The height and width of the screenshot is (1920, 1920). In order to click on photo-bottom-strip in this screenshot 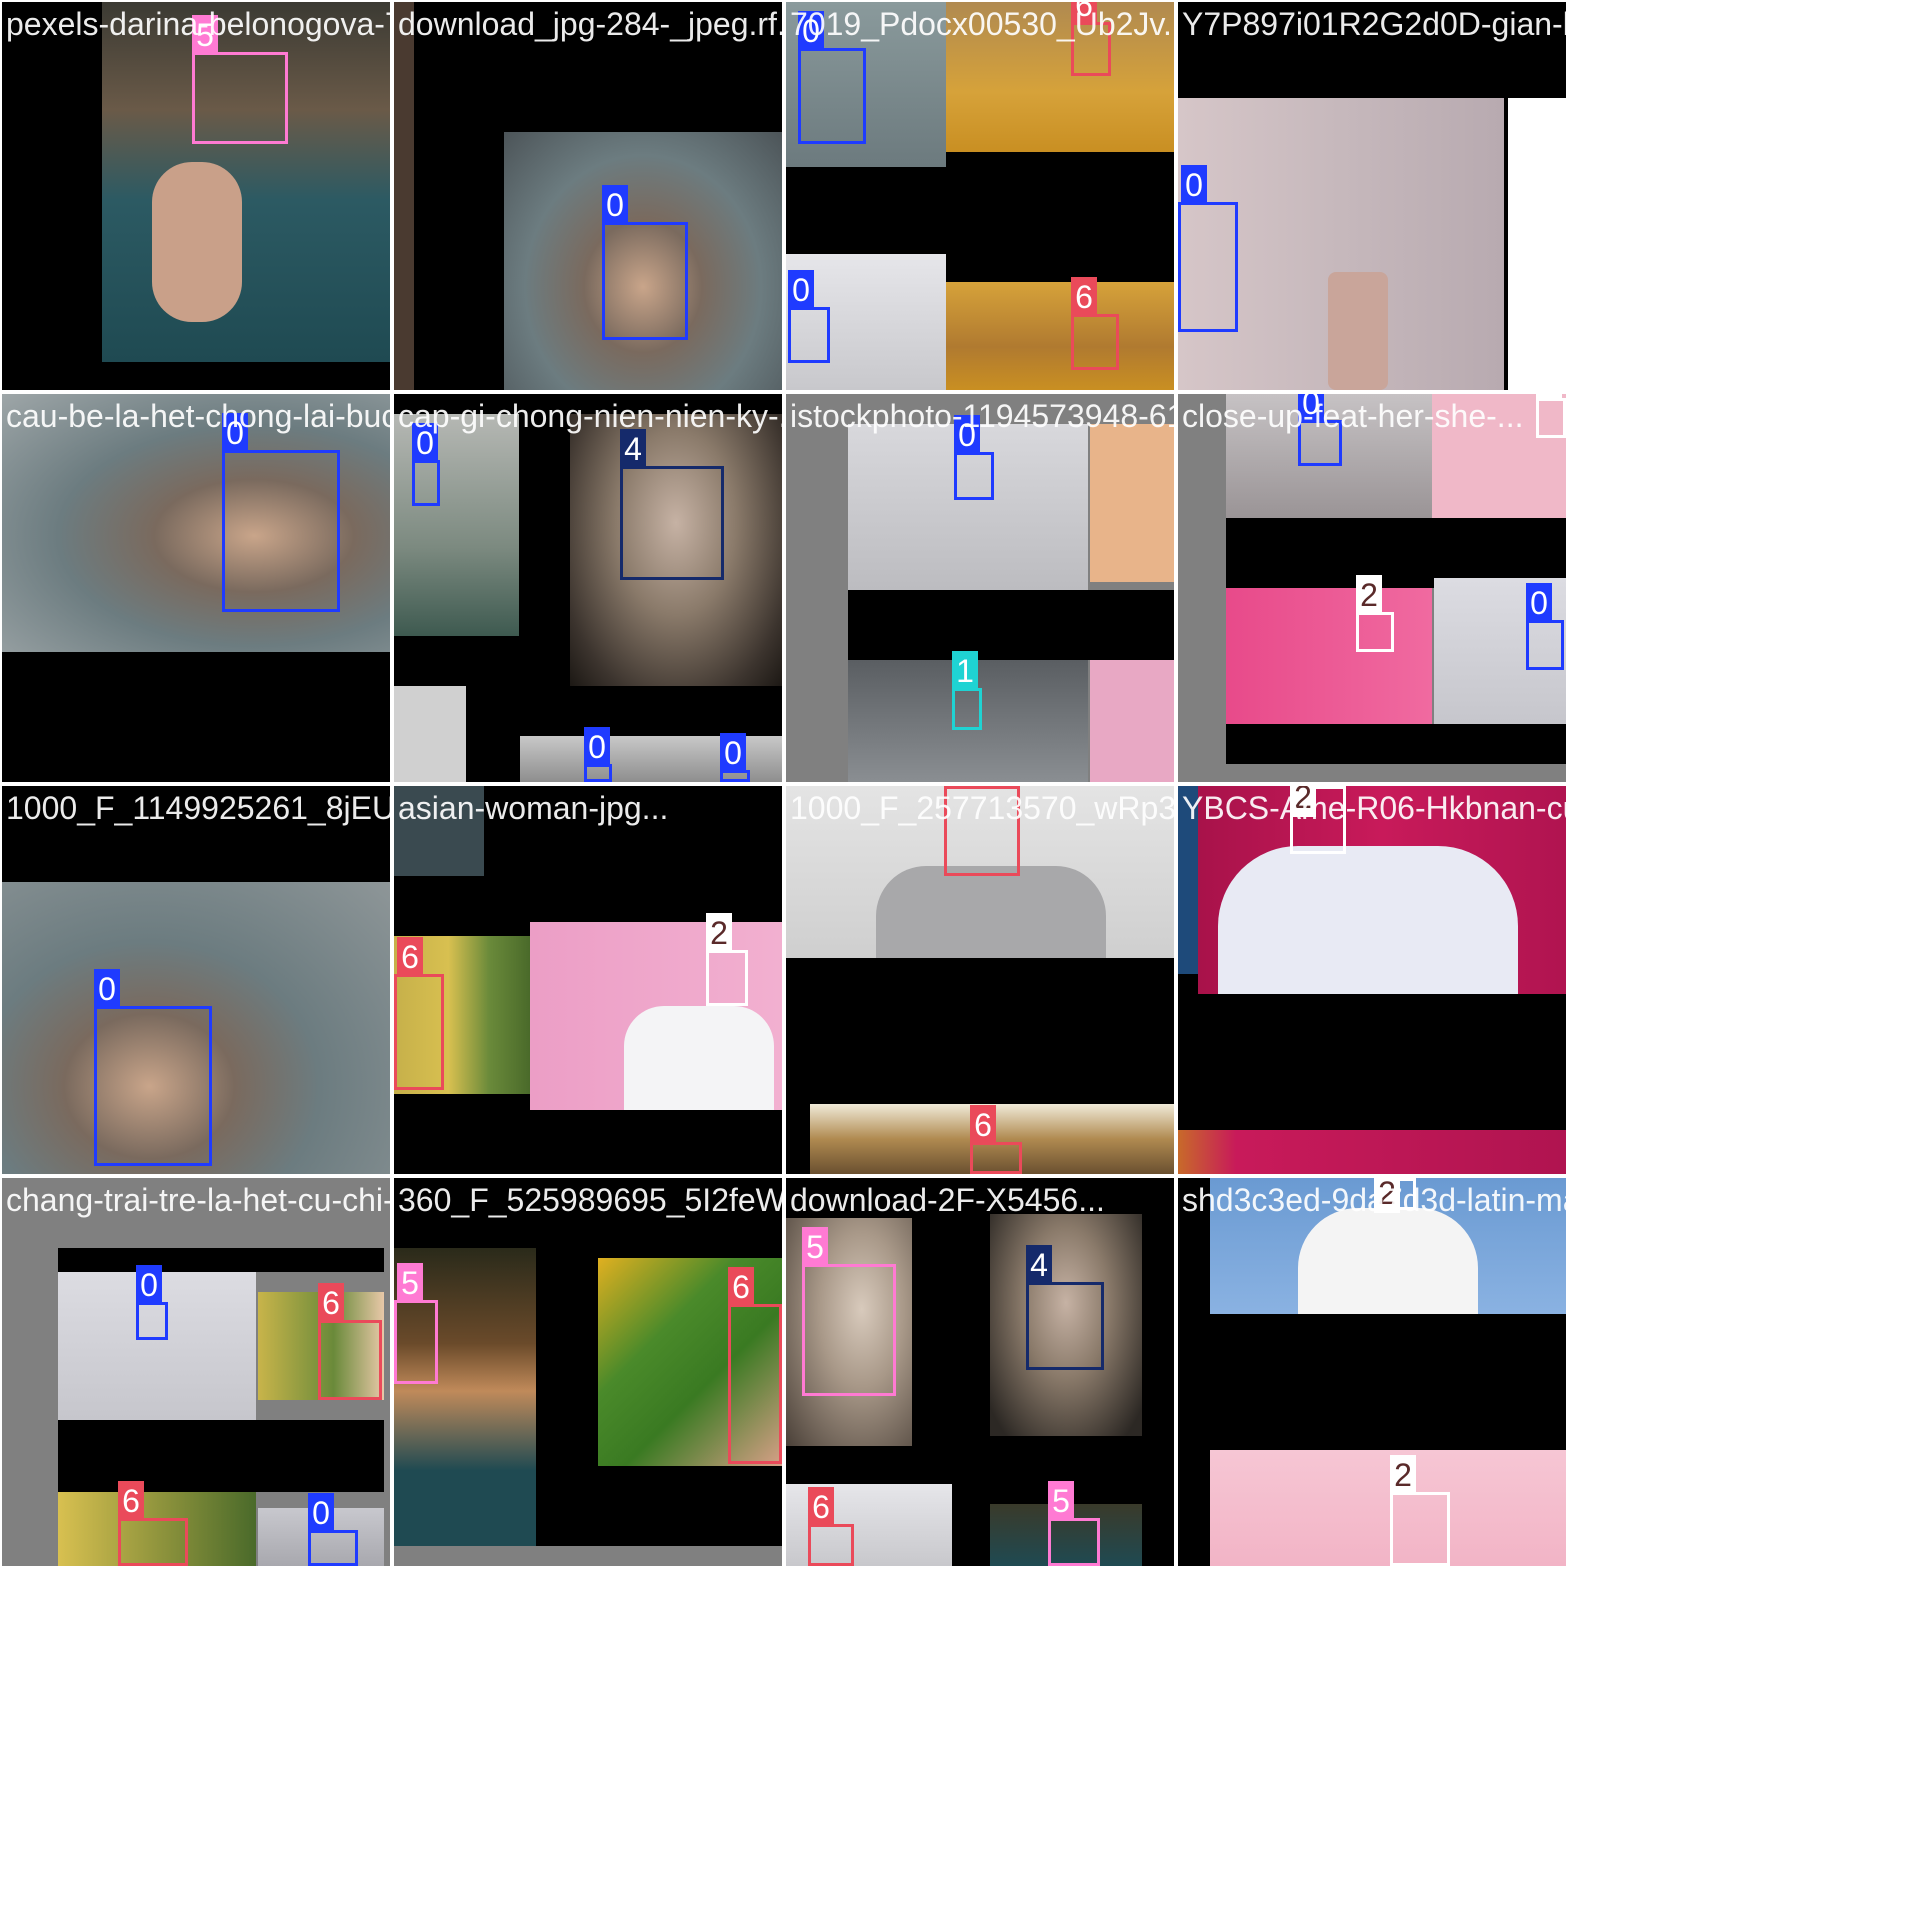, I will do `click(1372, 1152)`.